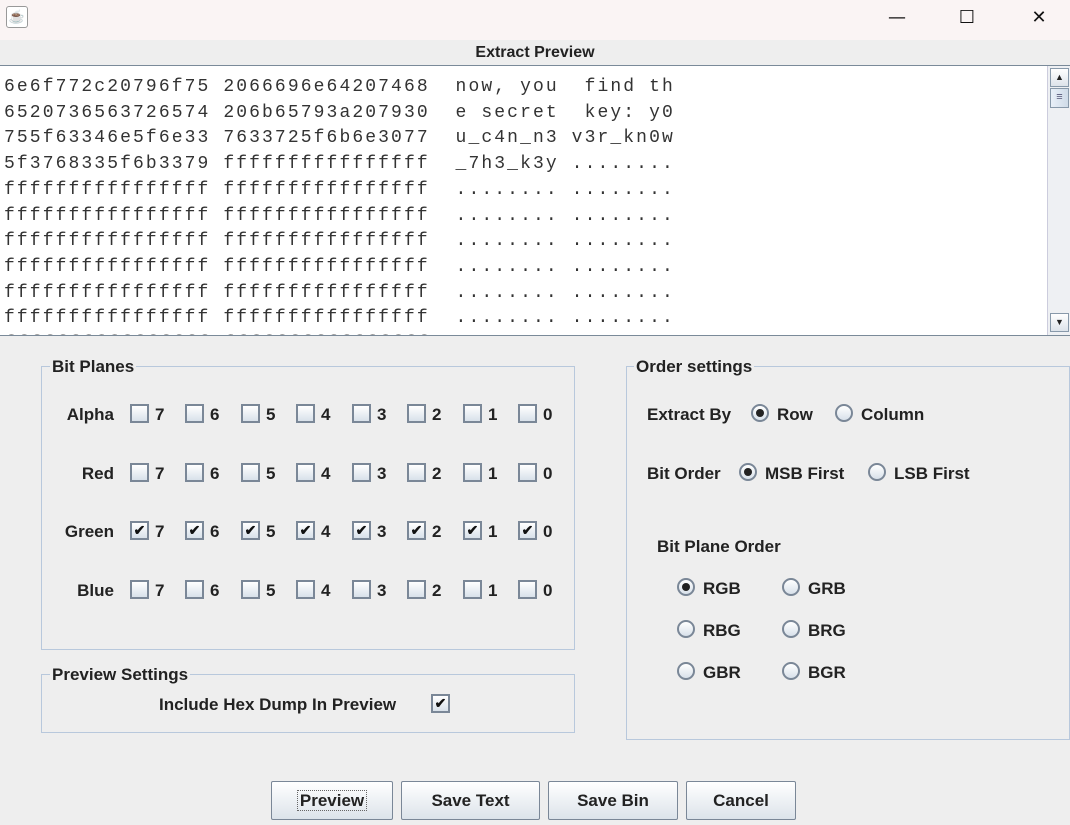  I want to click on lsb-first-label: LSB First, so click(932, 473).